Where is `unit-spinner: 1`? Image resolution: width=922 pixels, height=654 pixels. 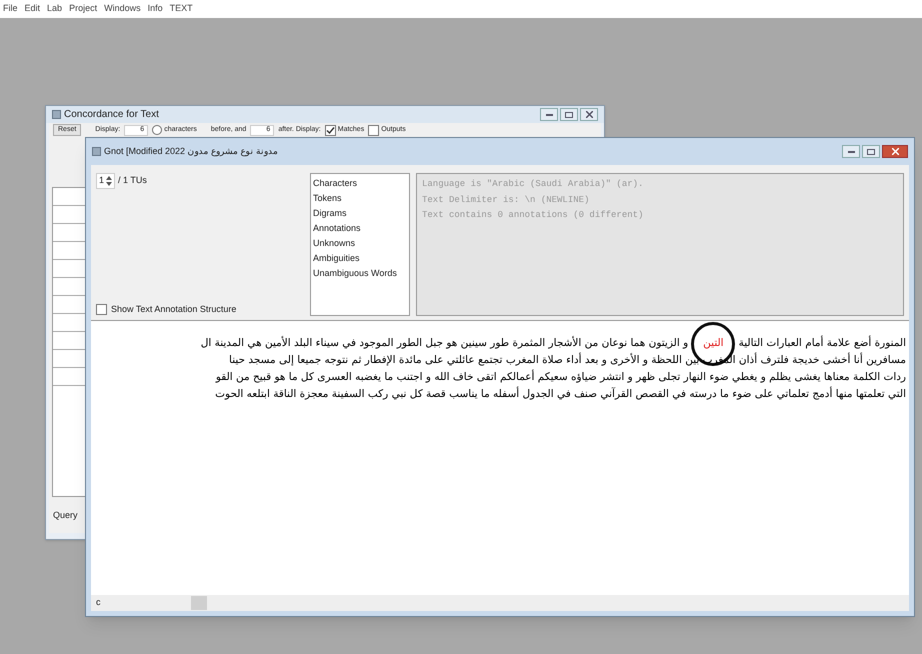
unit-spinner: 1 is located at coordinates (106, 181).